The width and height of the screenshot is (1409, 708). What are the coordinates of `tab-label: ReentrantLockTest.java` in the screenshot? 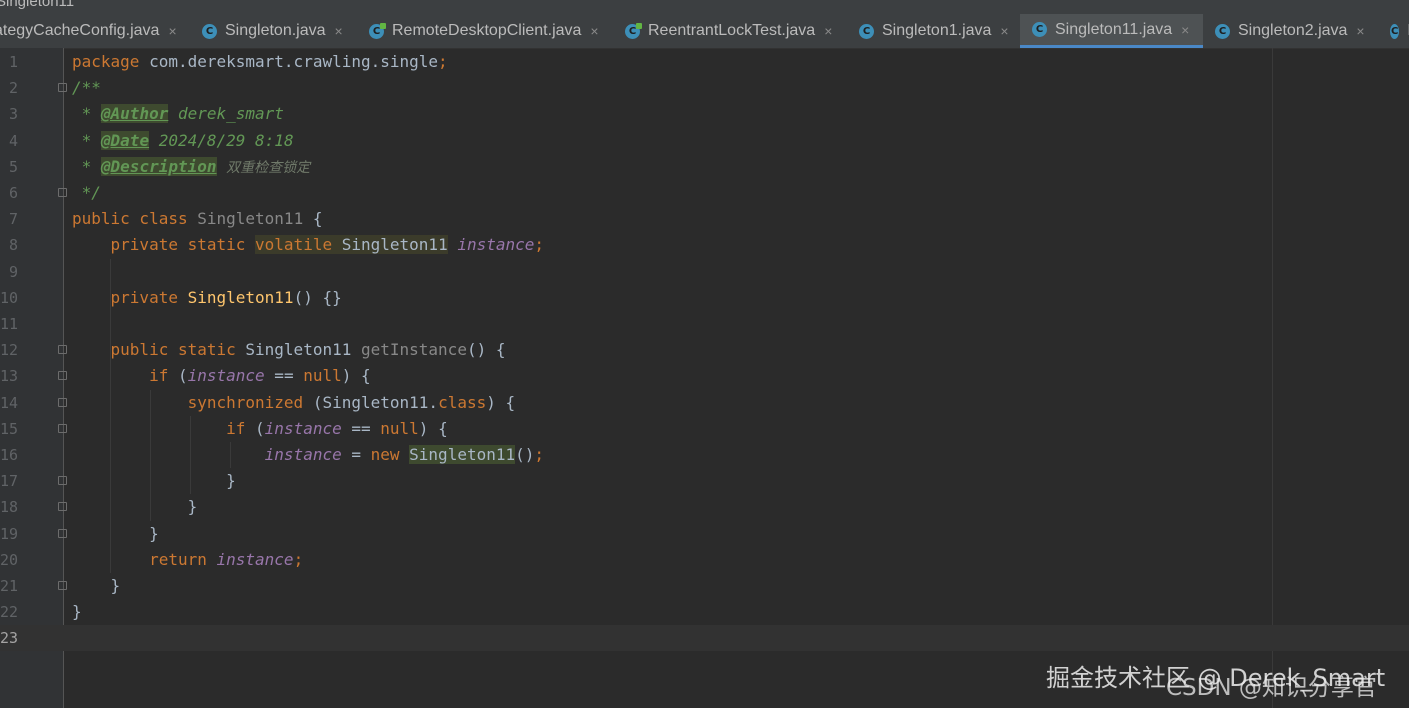 It's located at (732, 30).